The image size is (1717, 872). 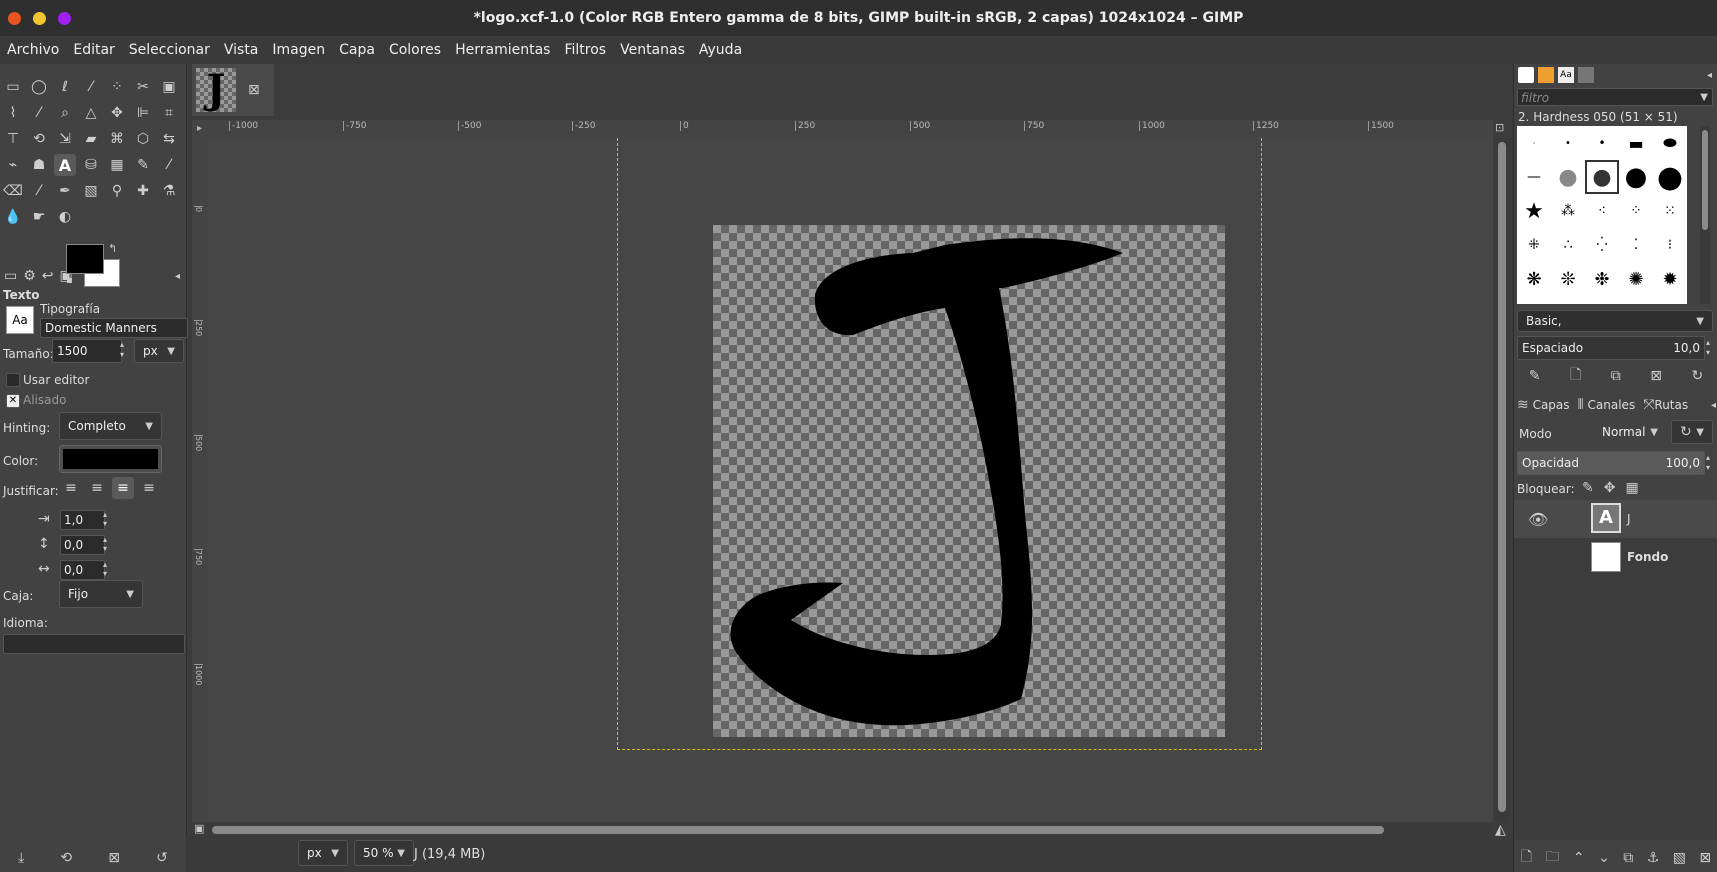 What do you see at coordinates (82, 570) in the screenshot?
I see `letter-spacing-input: 0,0` at bounding box center [82, 570].